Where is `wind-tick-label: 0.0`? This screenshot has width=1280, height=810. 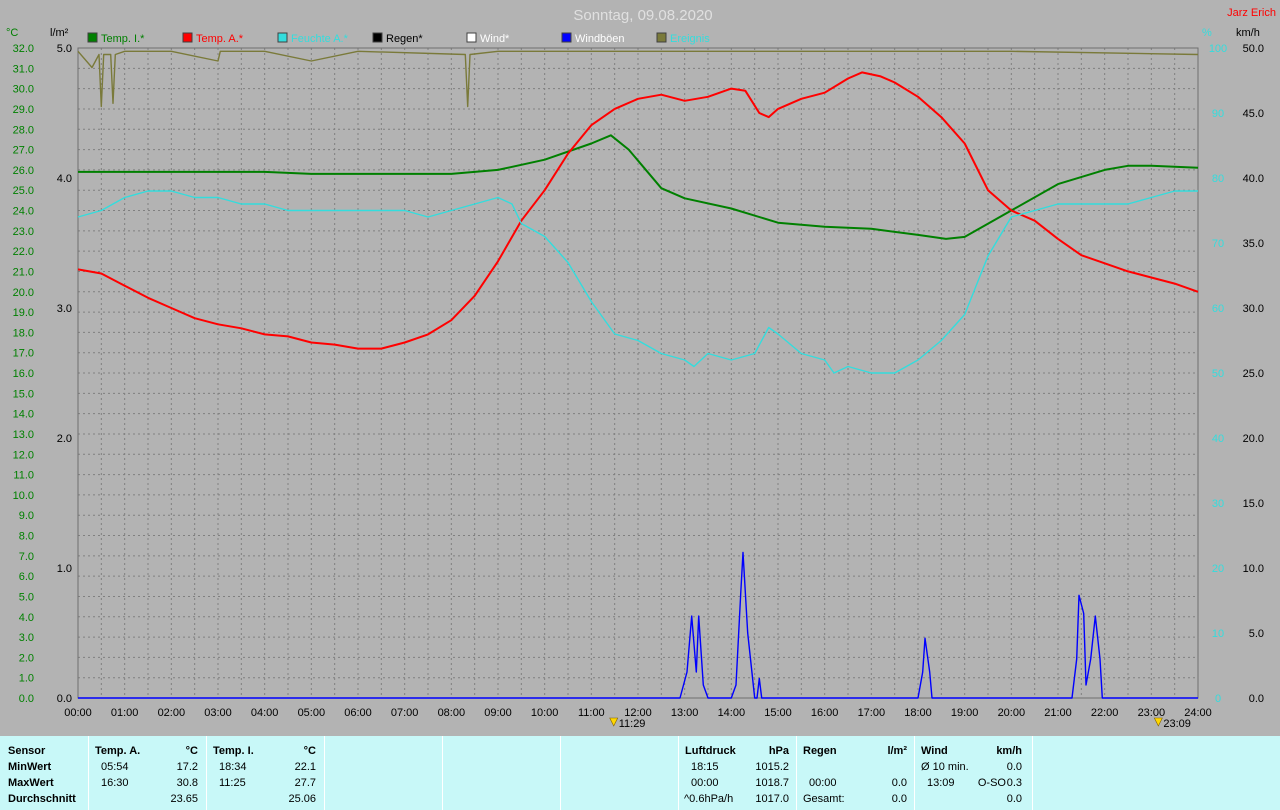 wind-tick-label: 0.0 is located at coordinates (1256, 699).